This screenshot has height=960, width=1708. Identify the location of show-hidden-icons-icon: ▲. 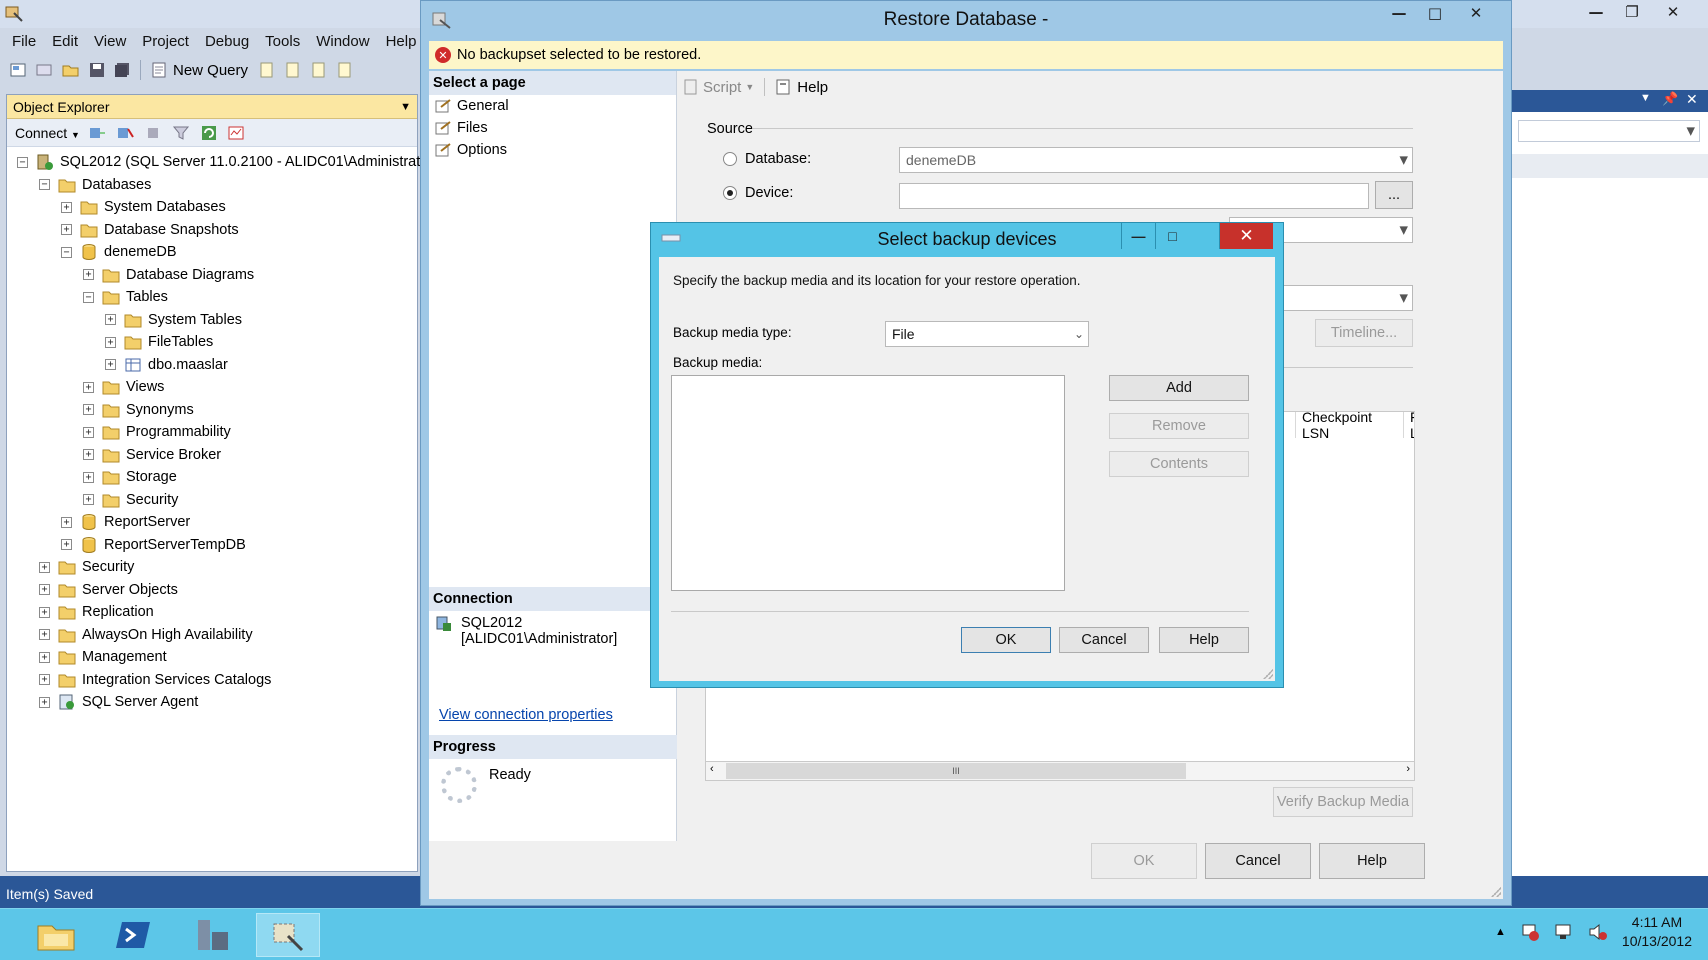
(1500, 932).